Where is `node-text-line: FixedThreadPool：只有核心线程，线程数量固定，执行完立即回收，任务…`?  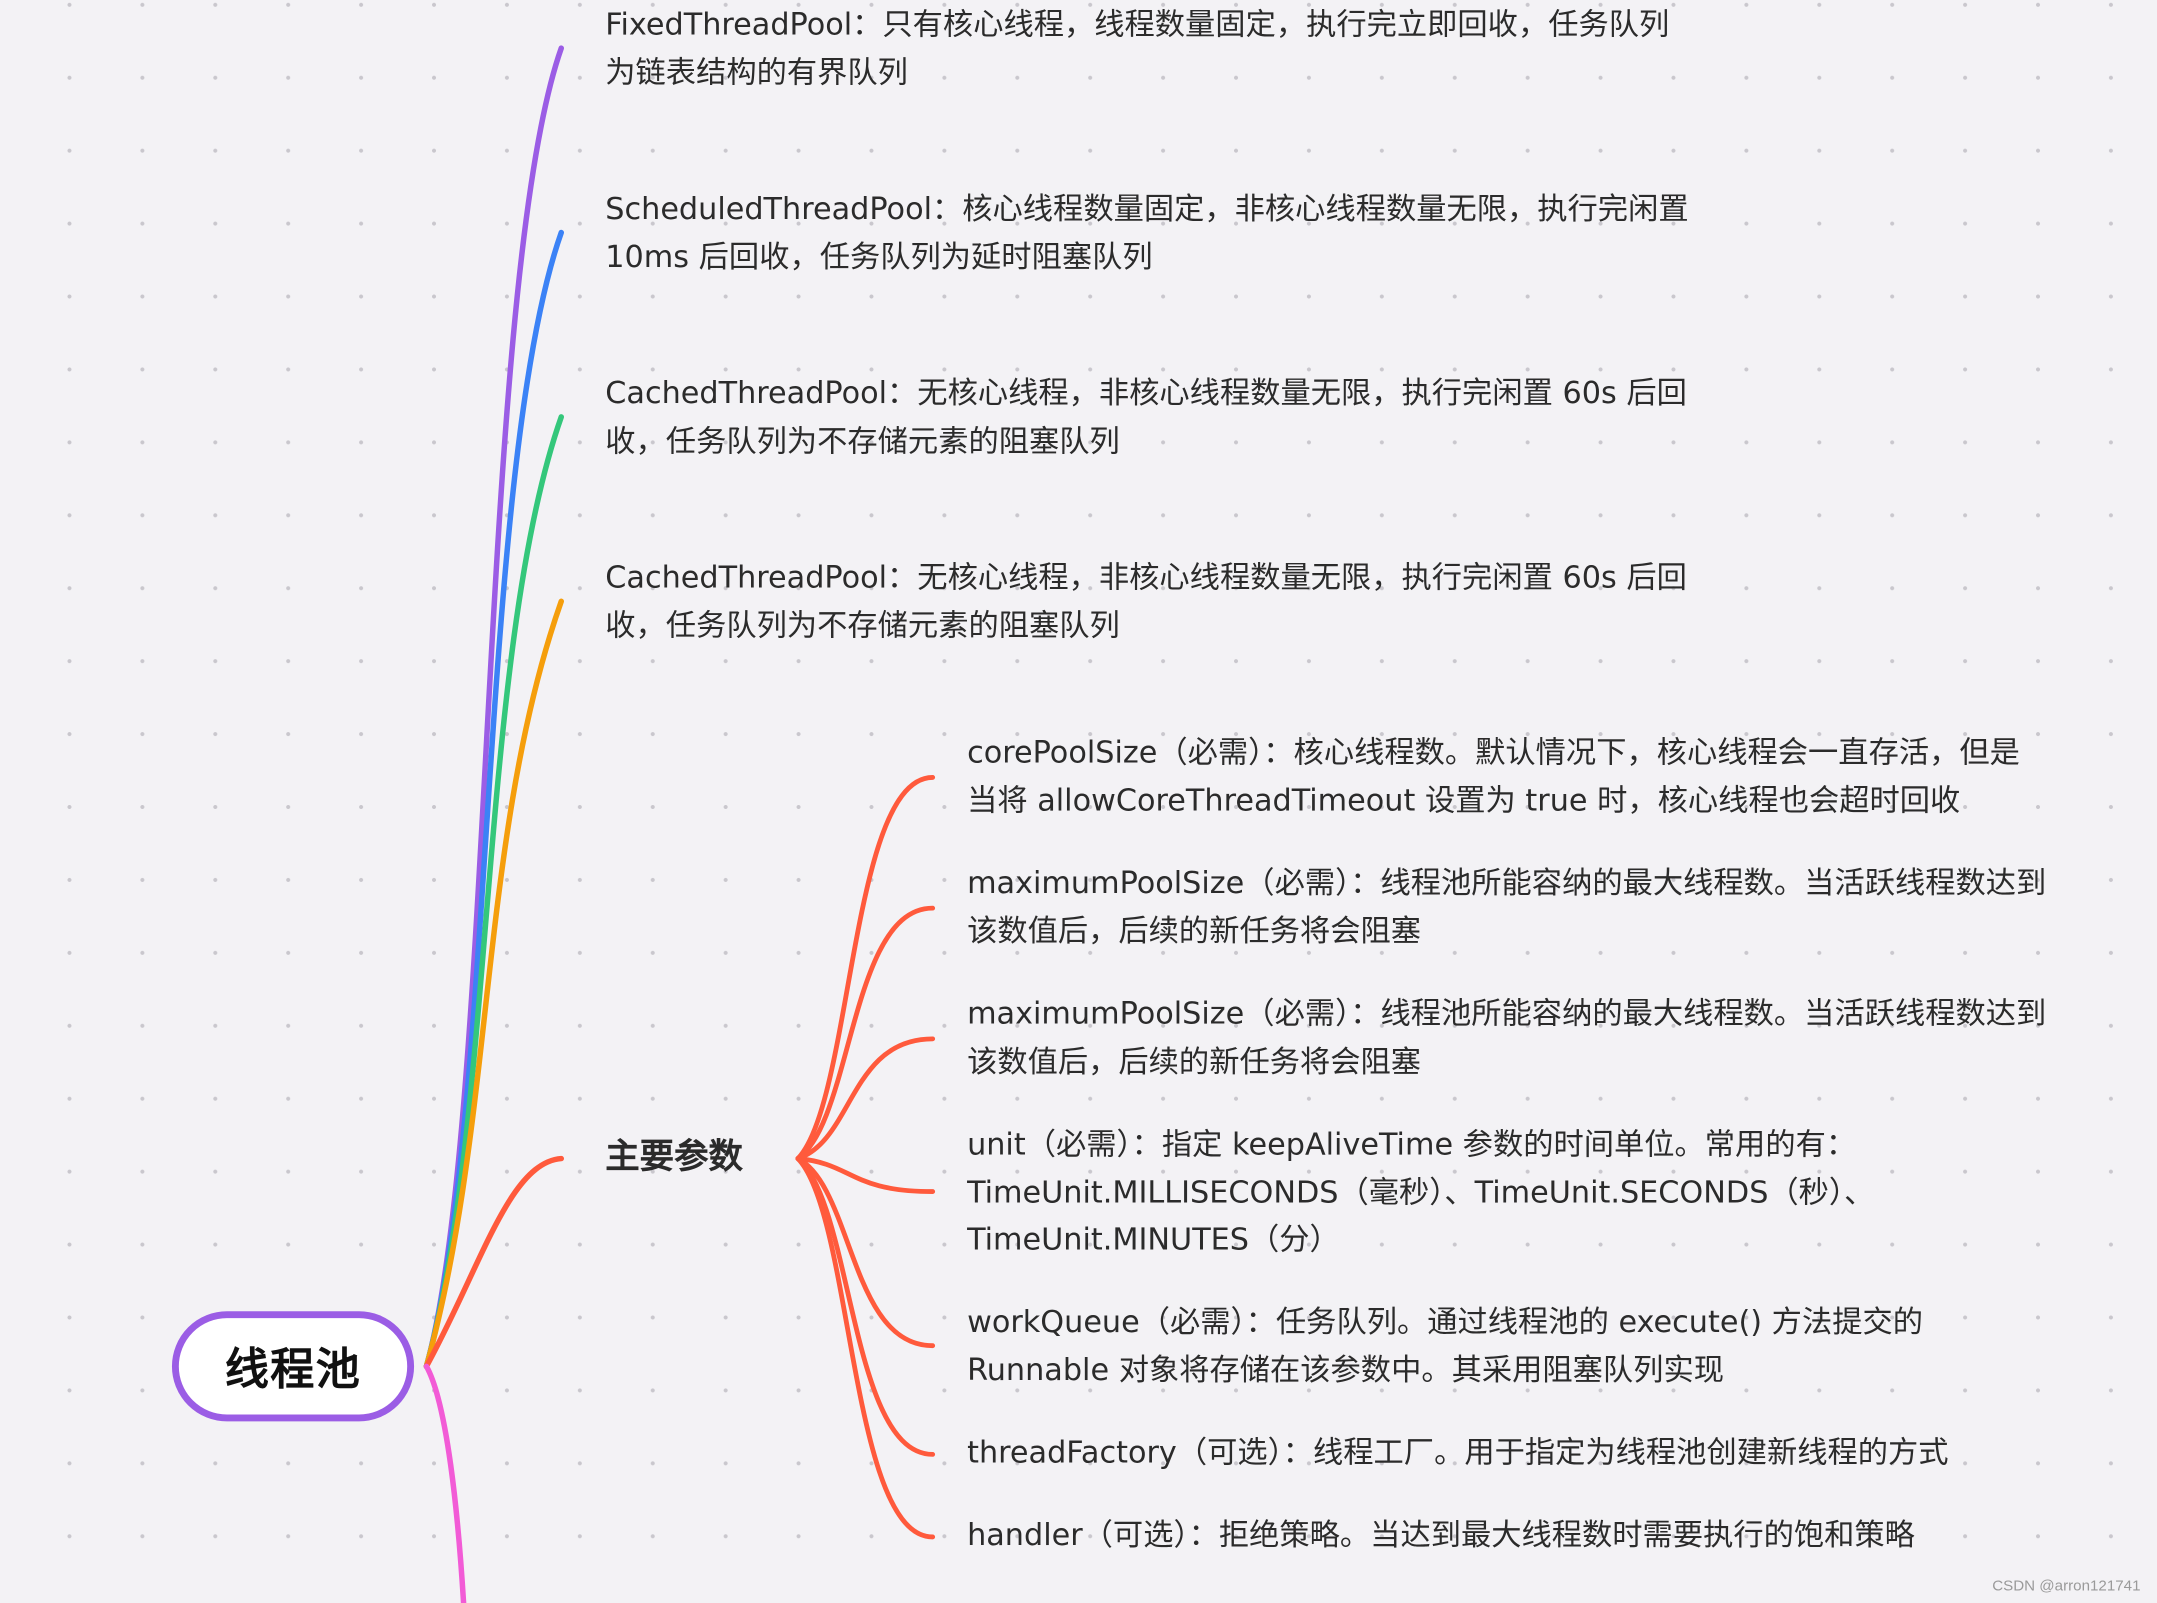 node-text-line: FixedThreadPool：只有核心线程，线程数量固定，执行完立即回收，任务… is located at coordinates (1137, 25).